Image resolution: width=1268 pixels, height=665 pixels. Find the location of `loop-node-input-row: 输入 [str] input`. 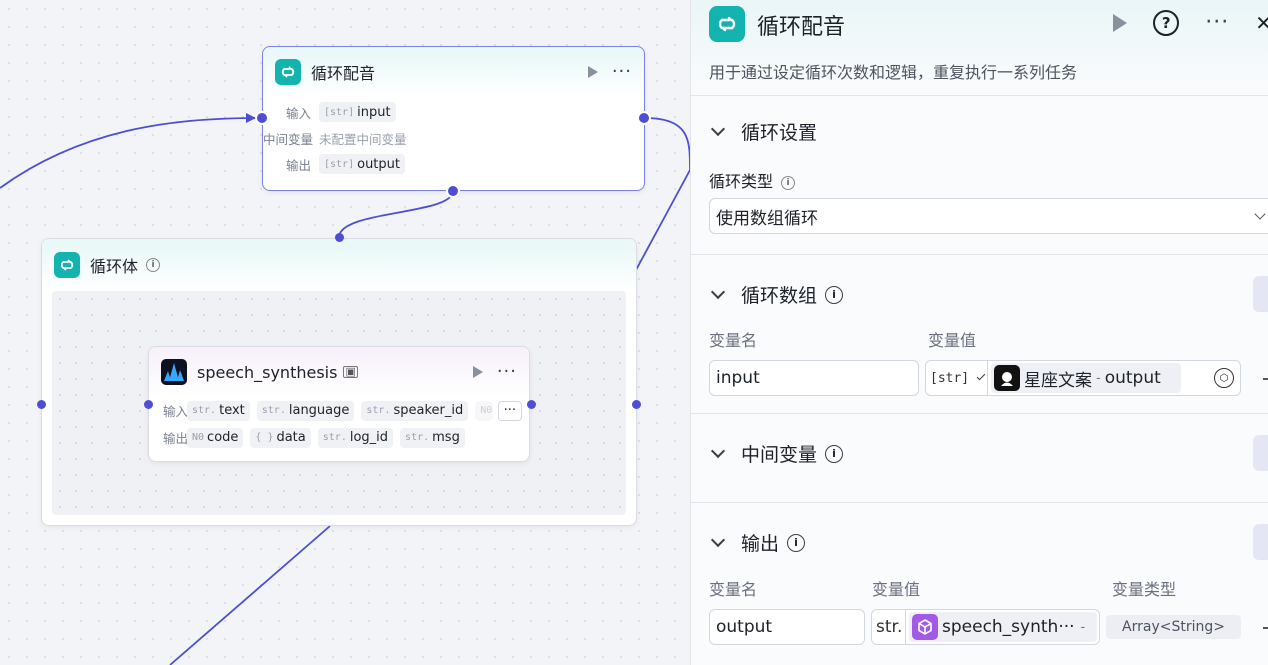

loop-node-input-row: 输入 [str] input is located at coordinates (453, 112).